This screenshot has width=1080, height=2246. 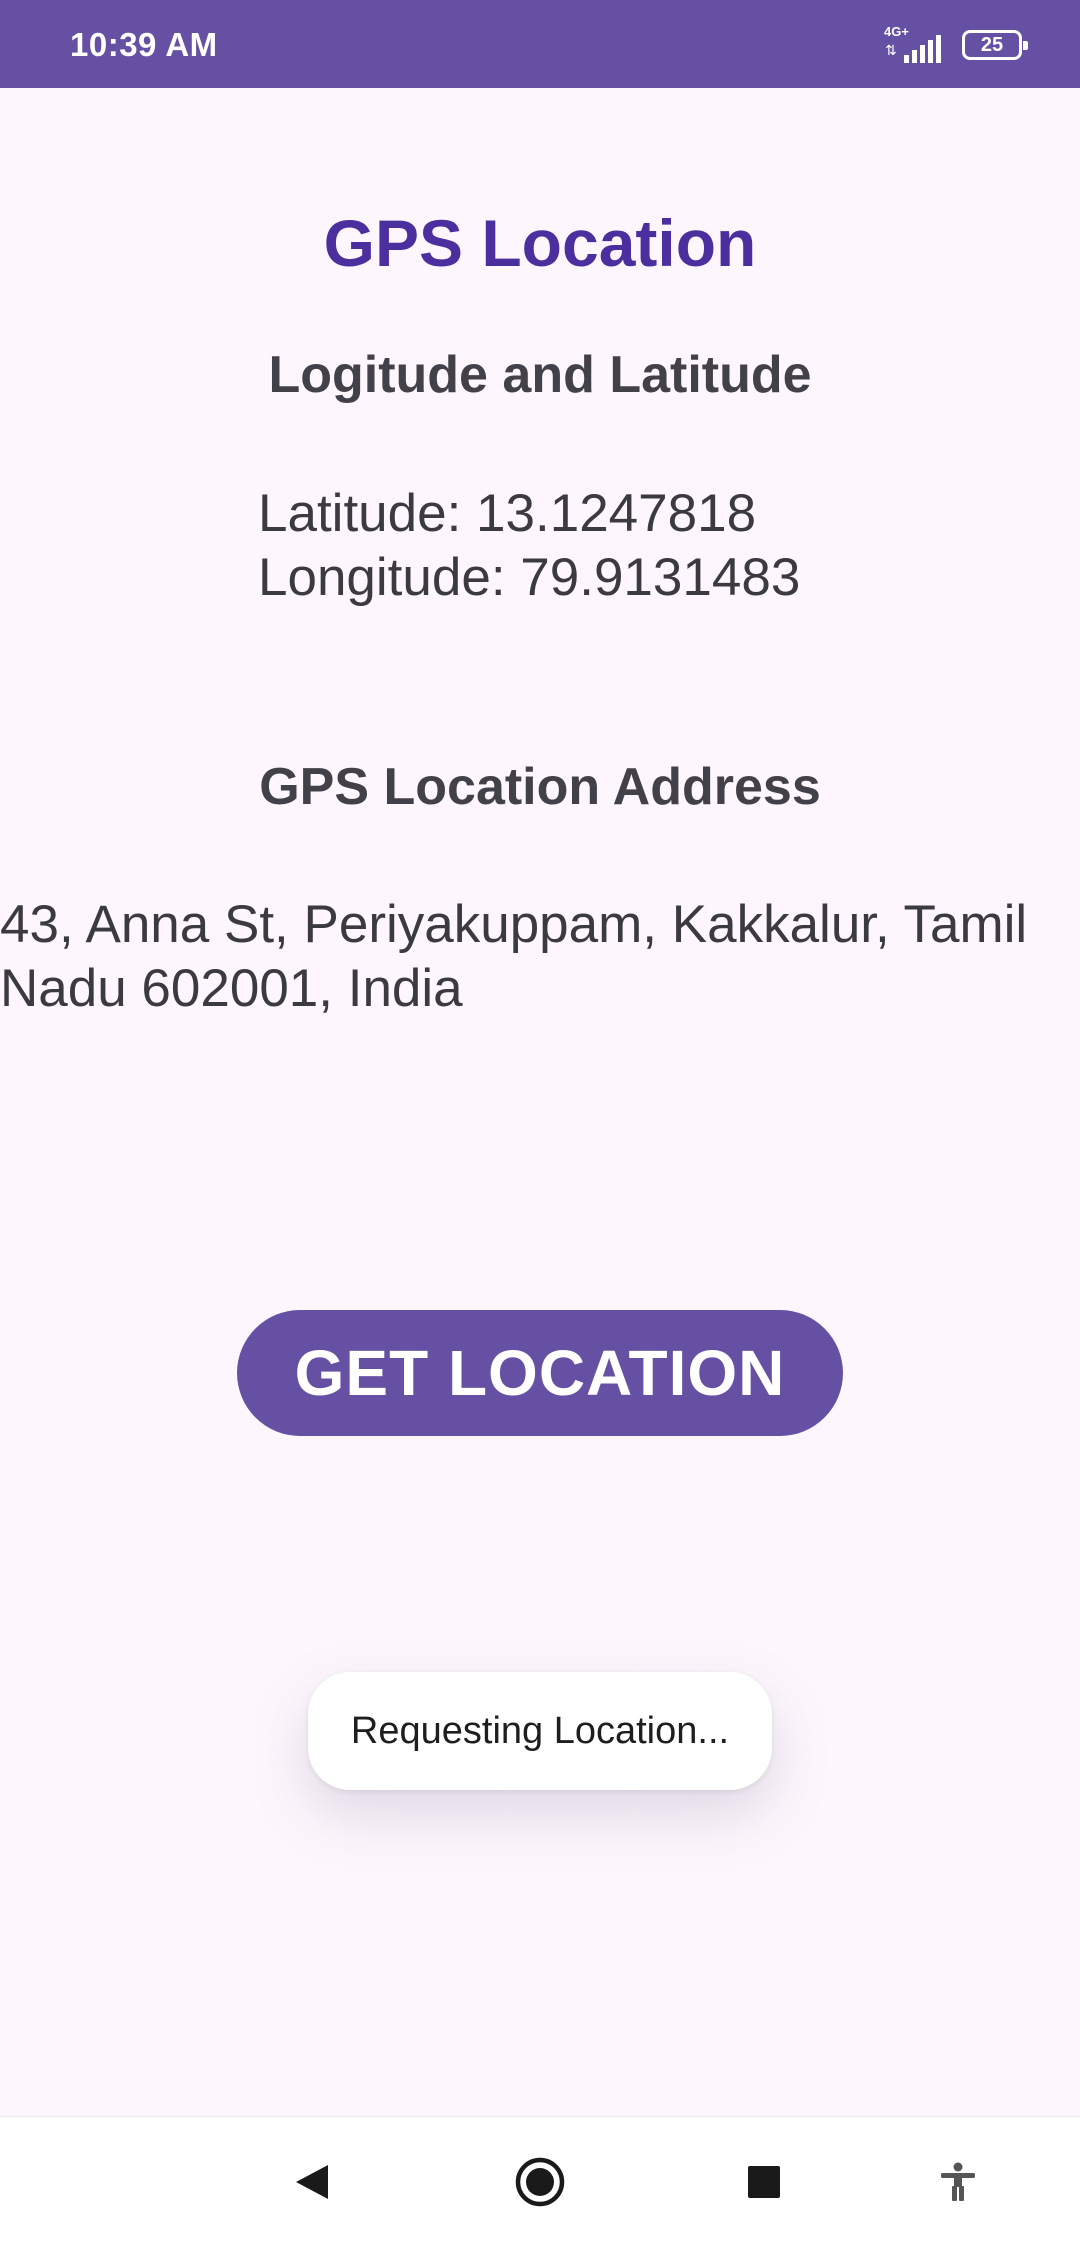 I want to click on address-heading: GPS Location Address, so click(x=540, y=787).